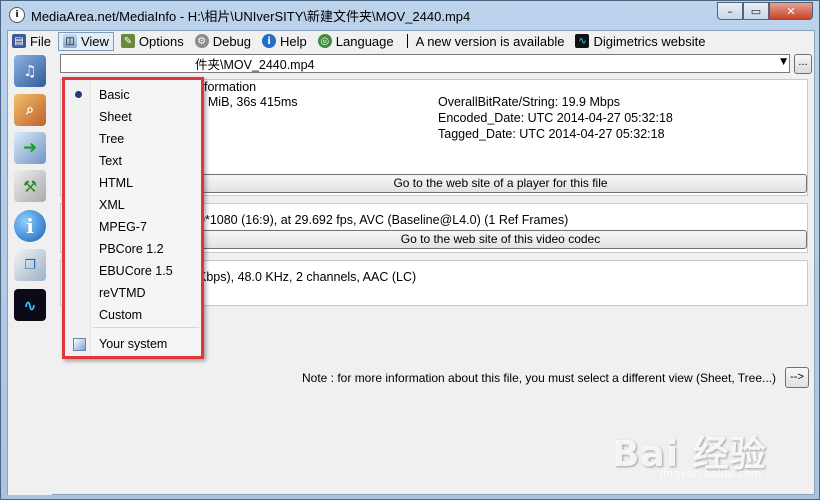  I want to click on view-option-text: Text, so click(133, 161).